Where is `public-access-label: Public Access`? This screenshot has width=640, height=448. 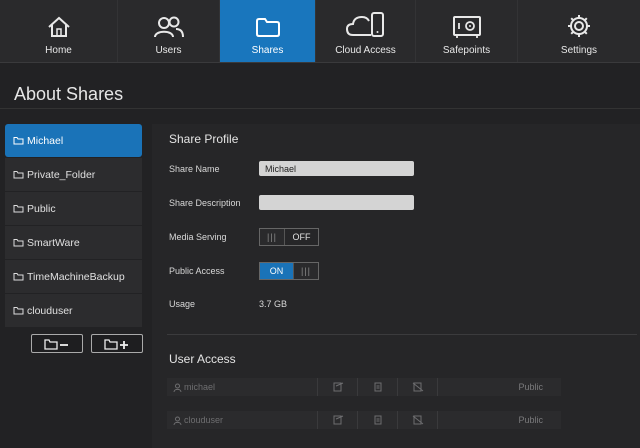 public-access-label: Public Access is located at coordinates (197, 271).